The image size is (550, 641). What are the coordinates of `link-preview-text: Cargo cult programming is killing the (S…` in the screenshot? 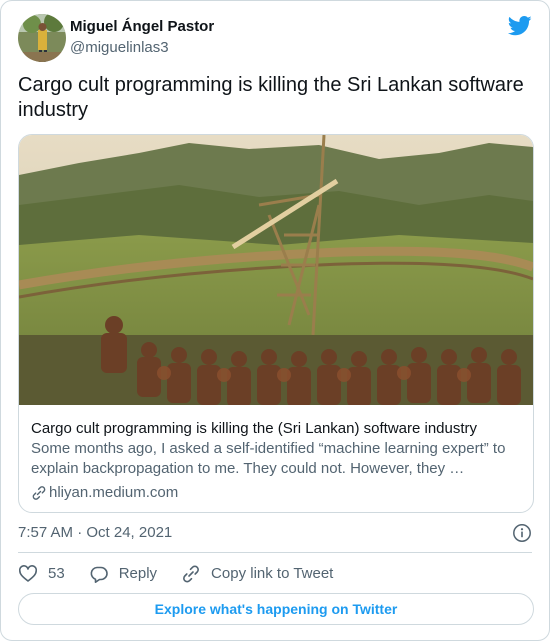 It's located at (276, 461).